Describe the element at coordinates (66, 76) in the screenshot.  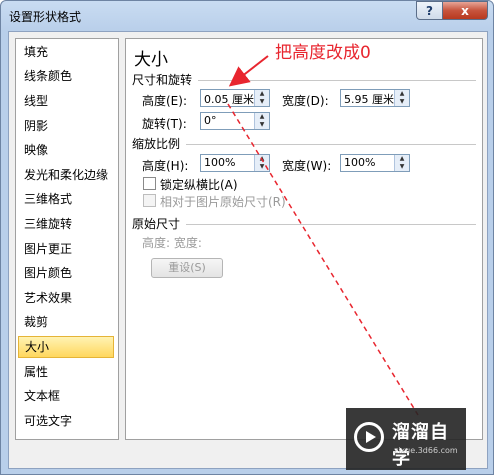
I see `nav-item-line-color: 线条颜色` at that location.